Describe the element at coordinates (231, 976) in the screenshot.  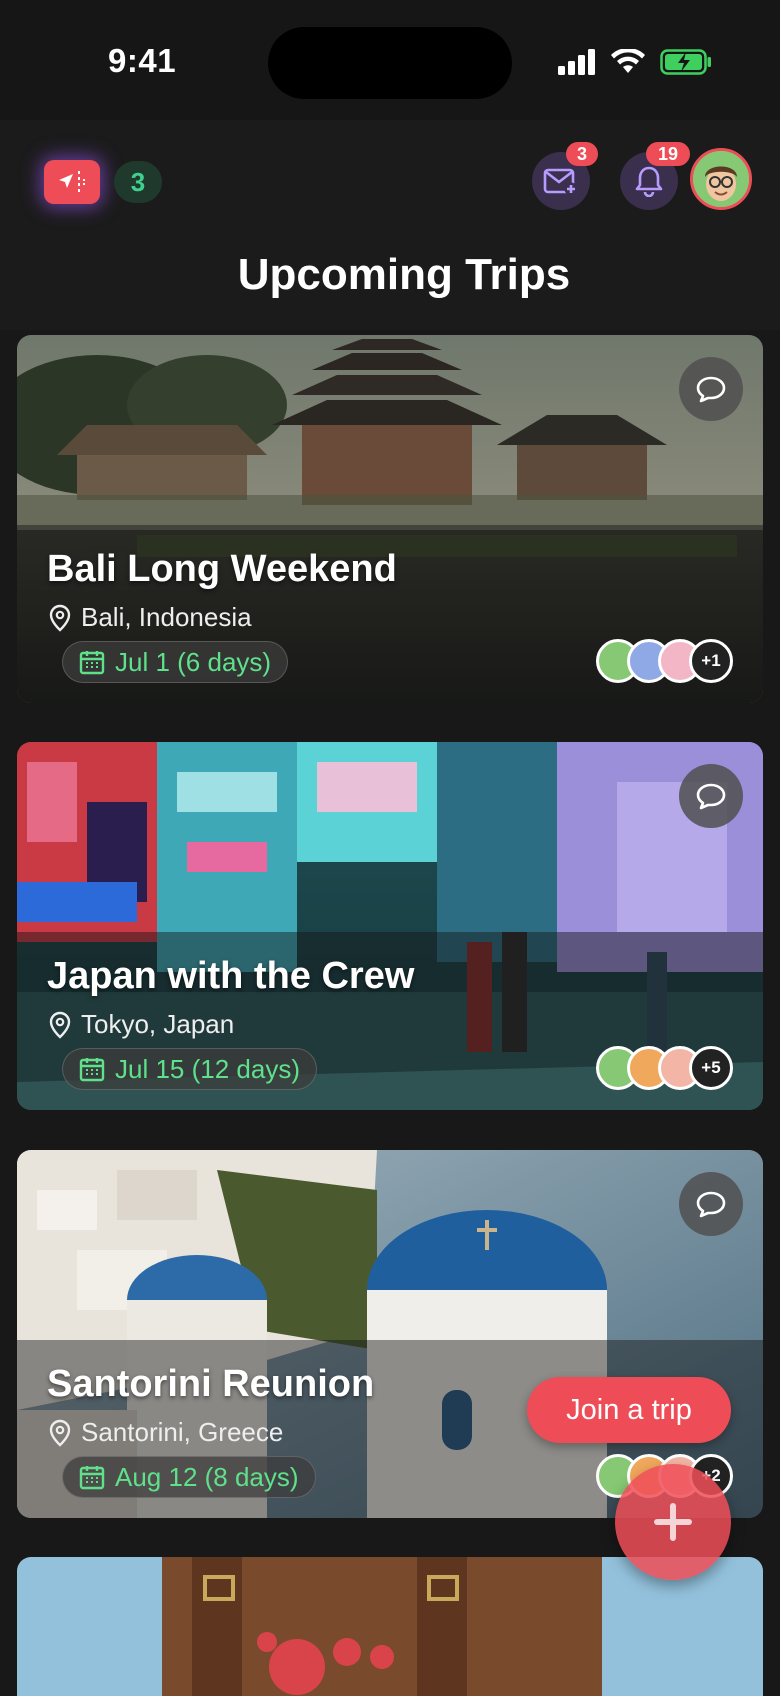
I see `trip-title: Japan with the Crew` at that location.